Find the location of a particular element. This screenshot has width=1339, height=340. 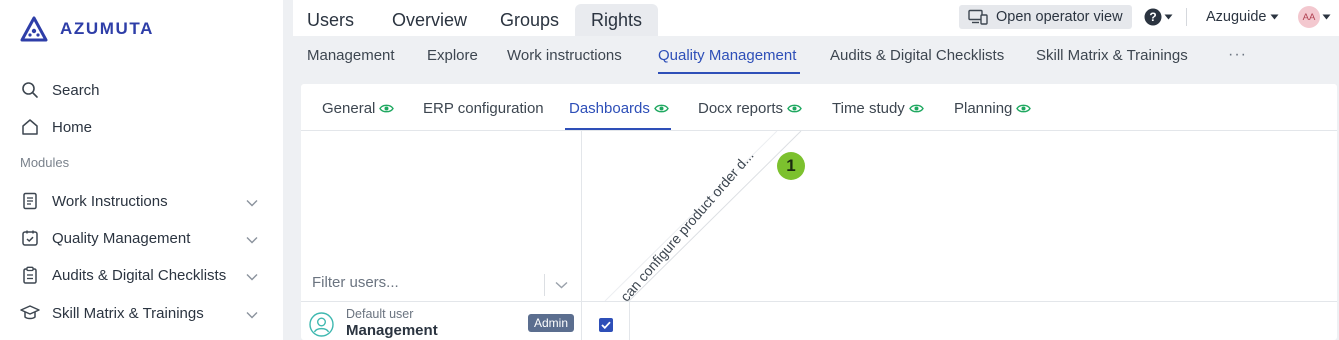

active-subtab-indicator is located at coordinates (729, 73).